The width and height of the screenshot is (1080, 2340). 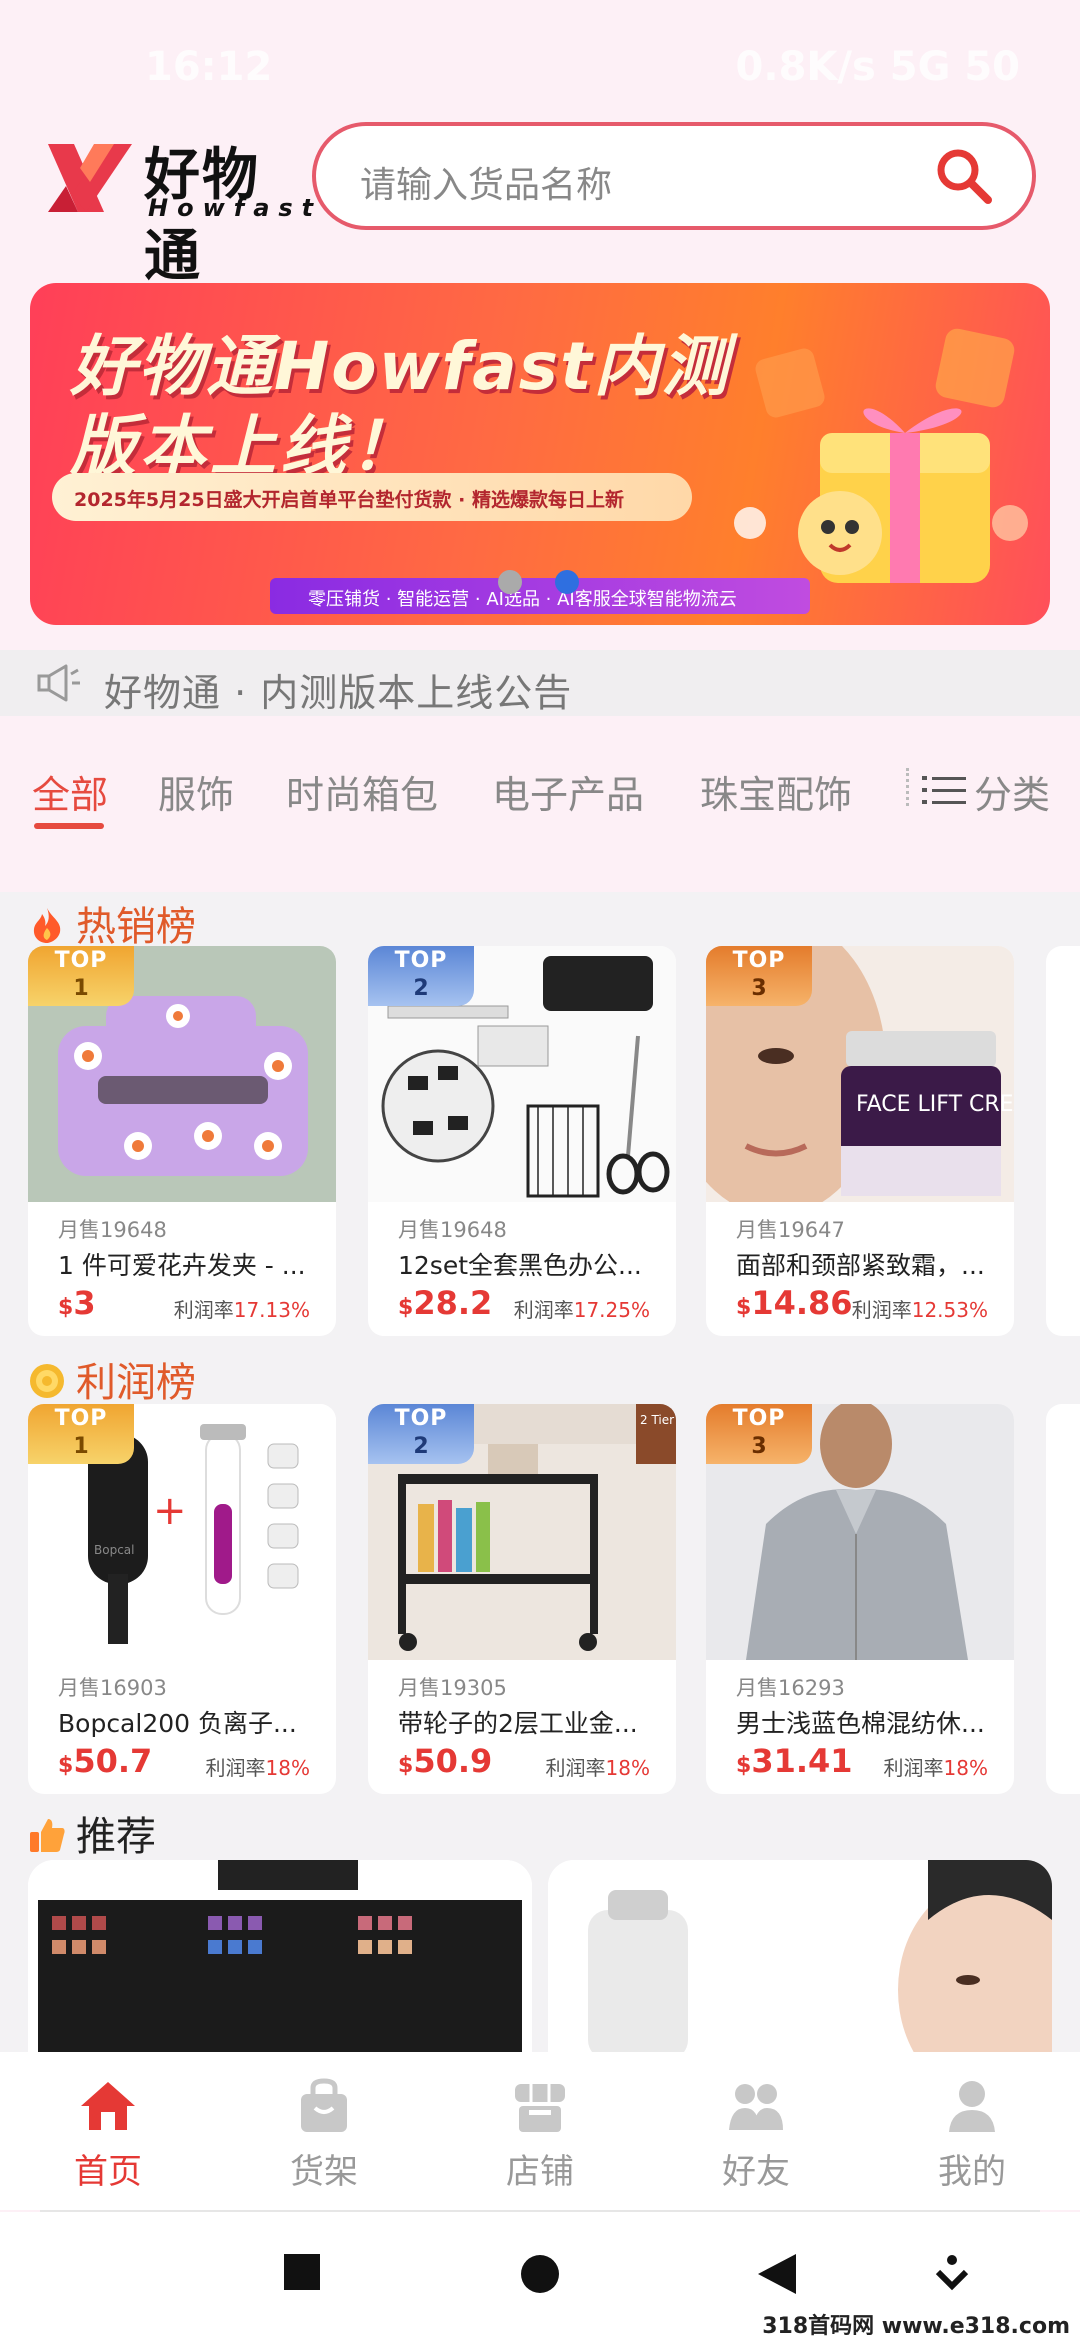 What do you see at coordinates (877, 67) in the screenshot?
I see `status-indicators: 0.8K/s 5G 50` at bounding box center [877, 67].